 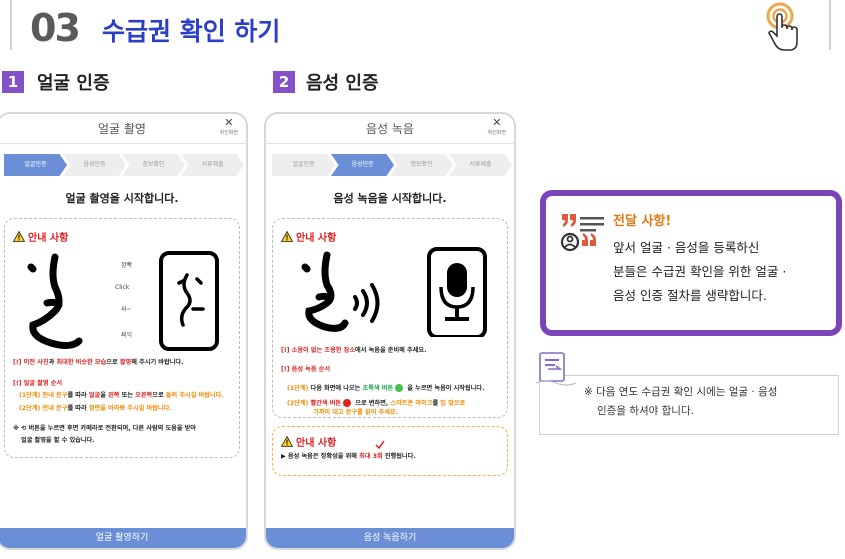 I want to click on callout-title: 전달 사항!, so click(x=642, y=221).